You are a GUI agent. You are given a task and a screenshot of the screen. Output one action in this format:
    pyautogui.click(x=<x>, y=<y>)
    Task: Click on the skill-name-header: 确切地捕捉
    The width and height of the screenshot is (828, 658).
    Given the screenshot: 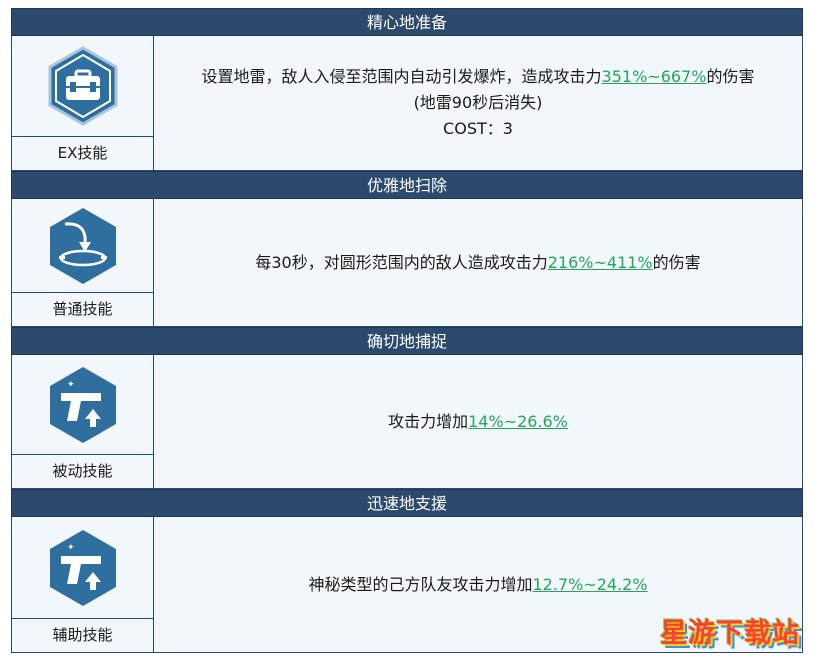 What is the action you would take?
    pyautogui.click(x=407, y=341)
    